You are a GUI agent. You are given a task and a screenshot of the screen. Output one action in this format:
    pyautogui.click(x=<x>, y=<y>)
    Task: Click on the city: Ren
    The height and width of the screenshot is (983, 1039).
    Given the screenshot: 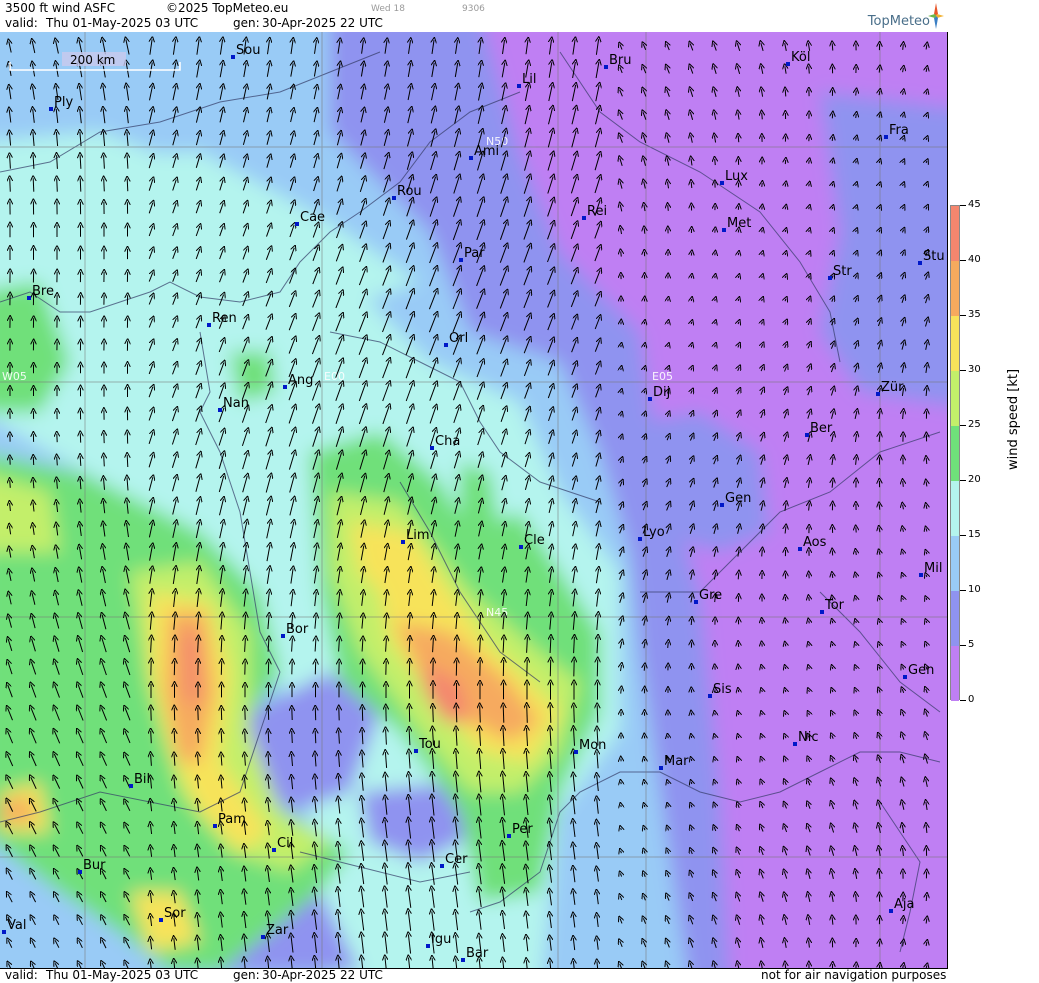 What is the action you would take?
    pyautogui.click(x=222, y=319)
    